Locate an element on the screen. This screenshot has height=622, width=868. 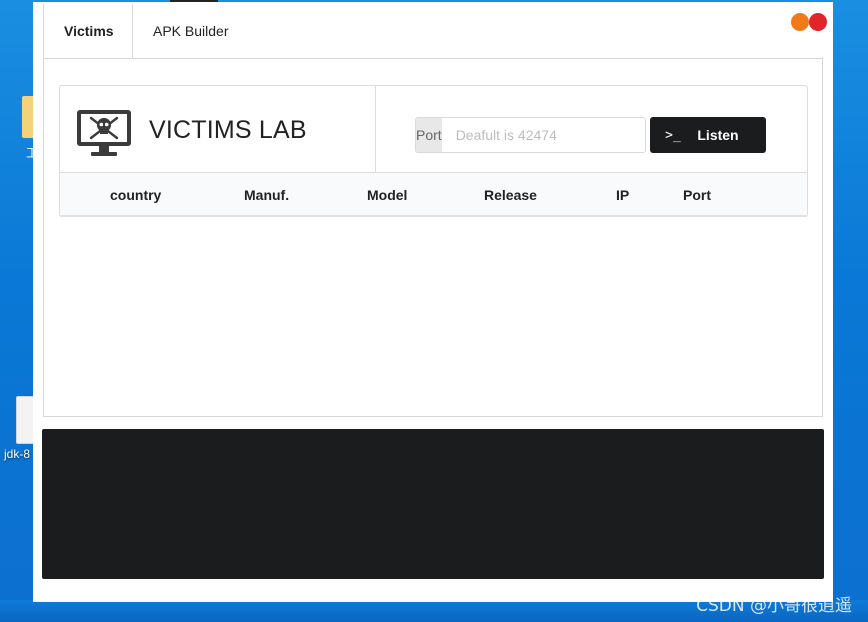
listen-button: >_ Listen is located at coordinates (708, 135).